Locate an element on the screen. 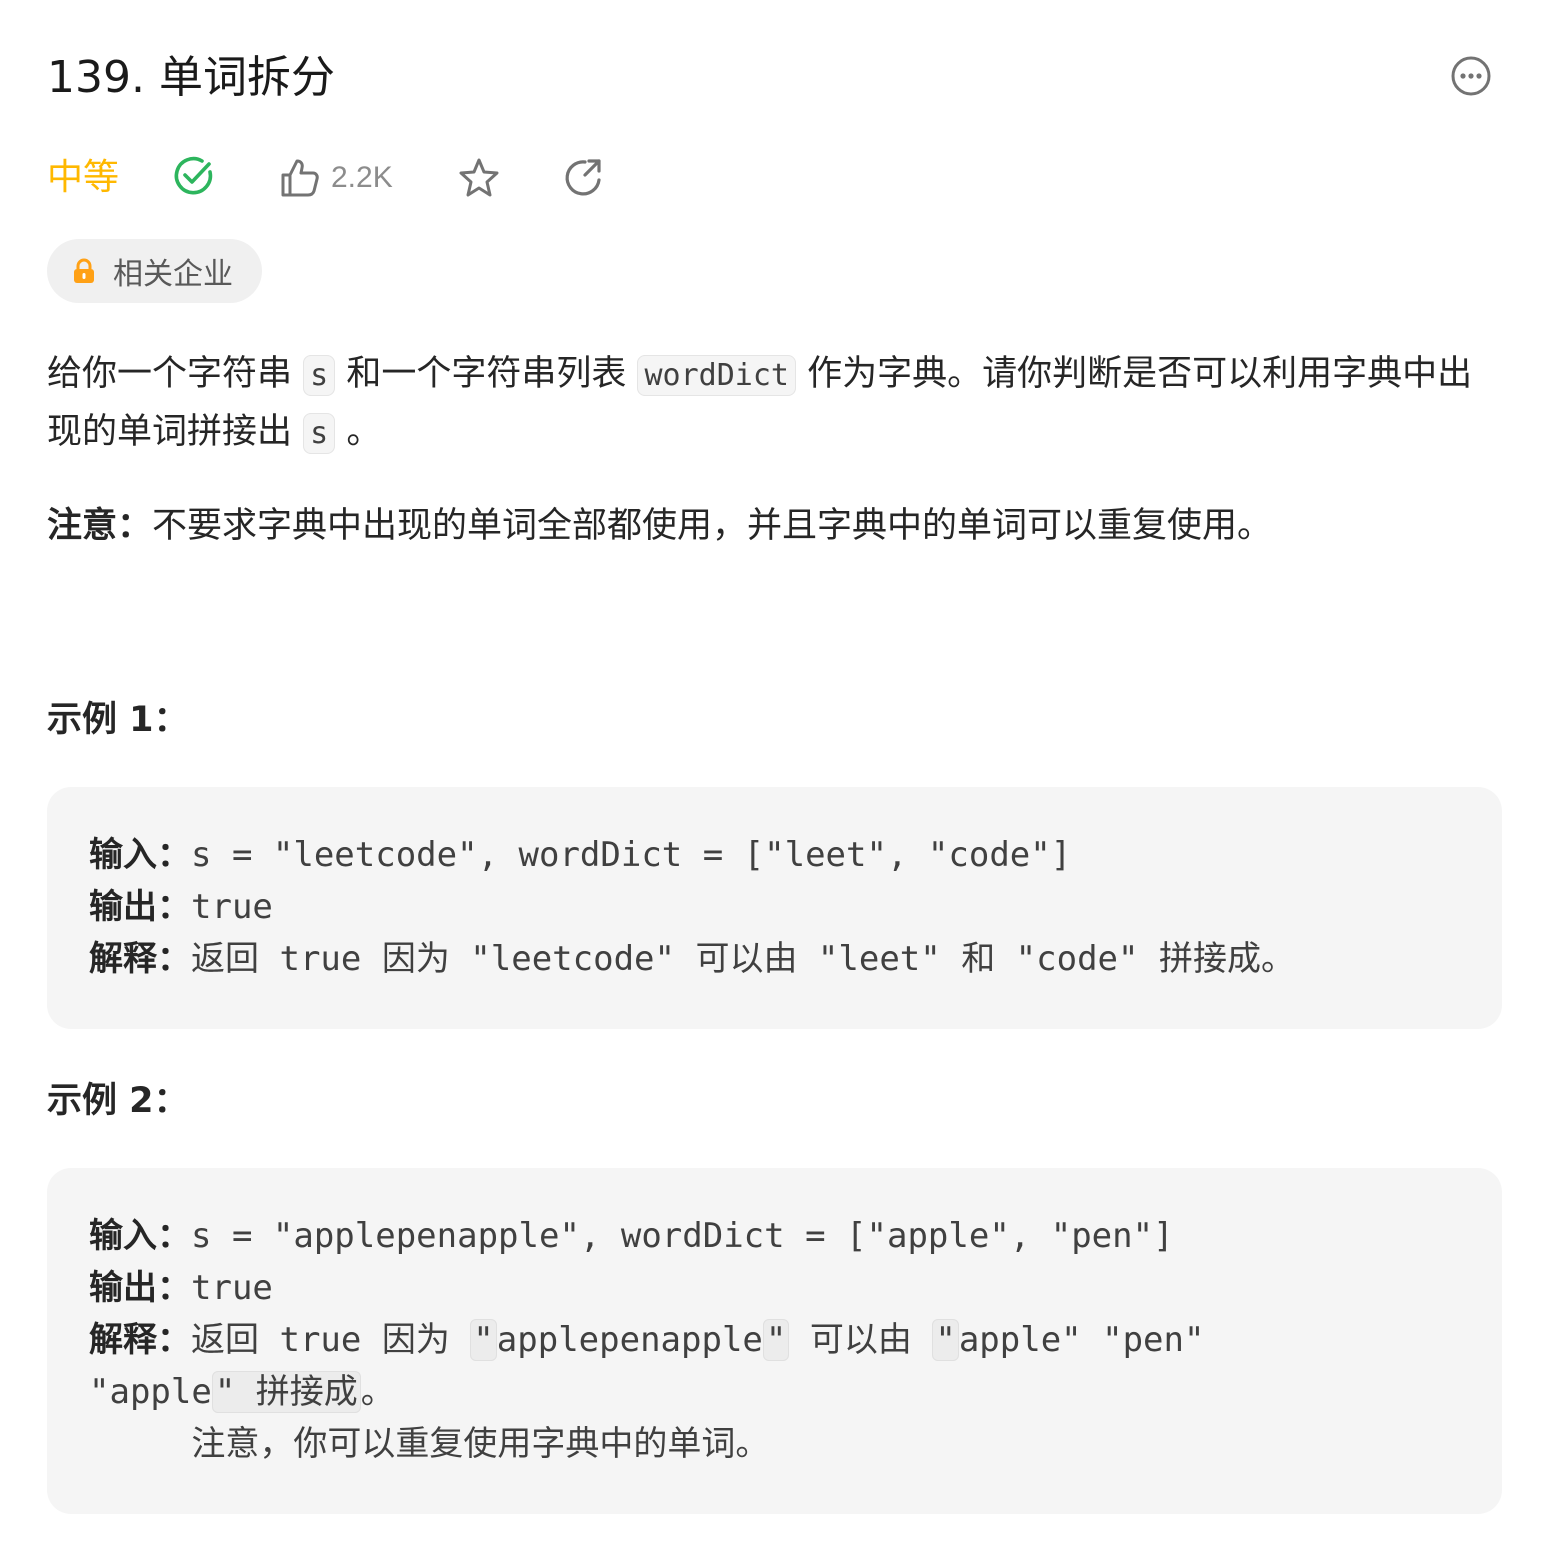 The image size is (1556, 1548). related-companies-button: 相关企业 is located at coordinates (154, 271).